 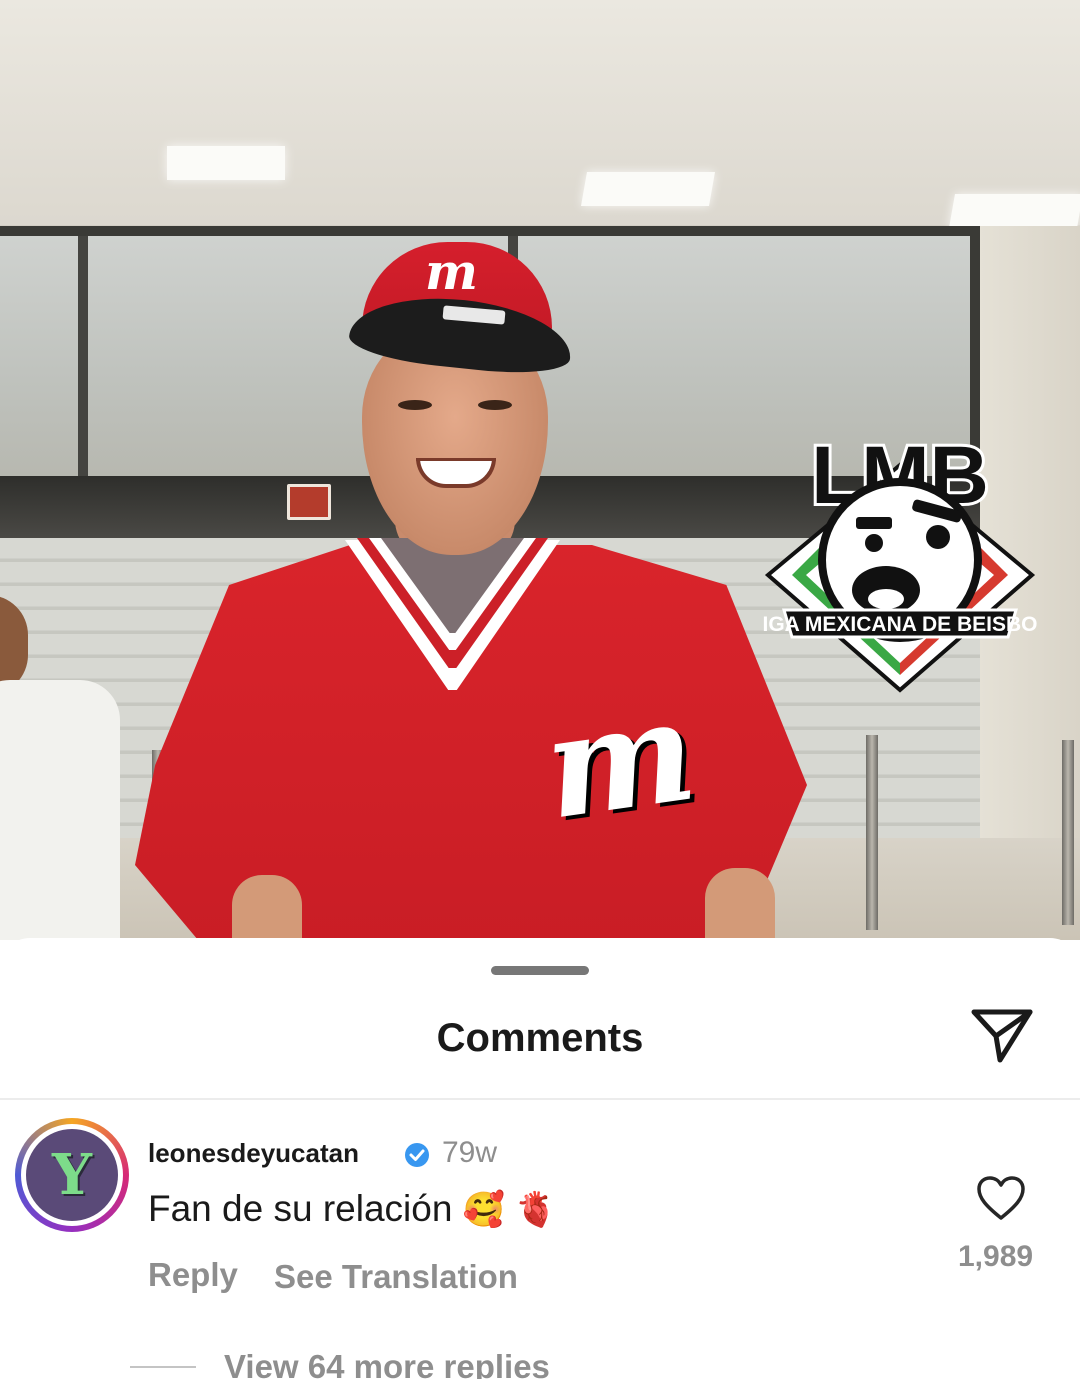 I want to click on comment-text: Fan de su relación, so click(x=300, y=1208).